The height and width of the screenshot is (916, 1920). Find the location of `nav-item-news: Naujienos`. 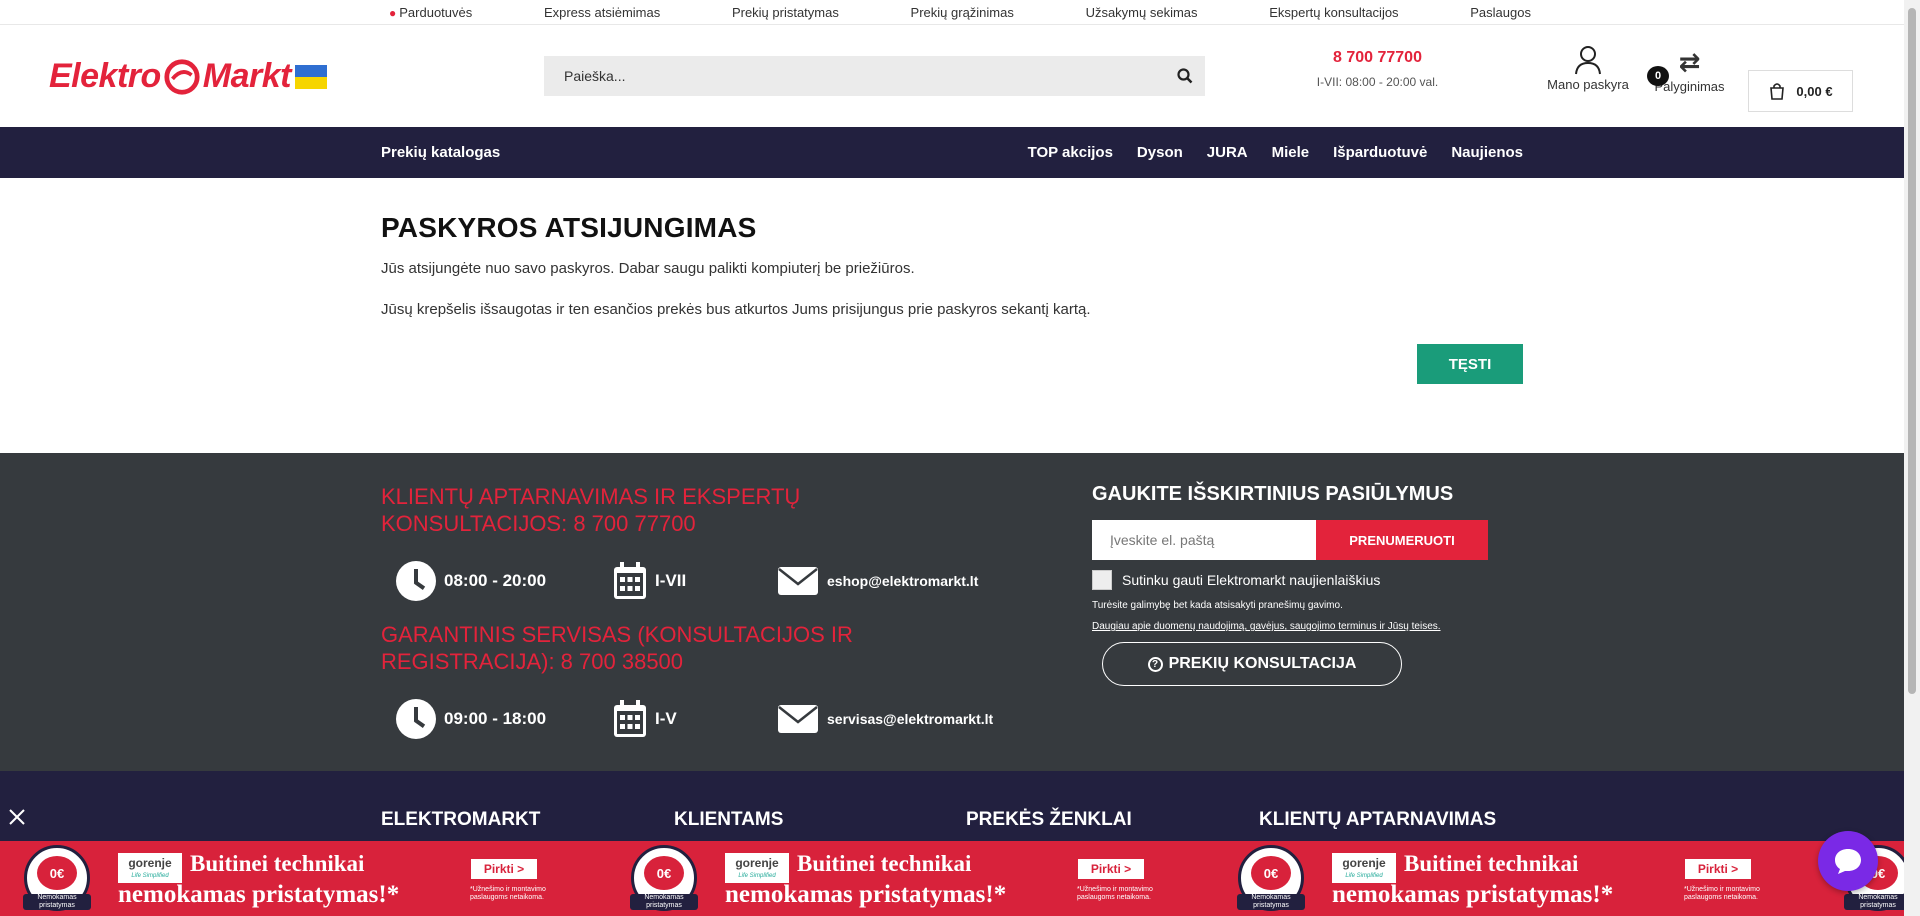

nav-item-news: Naujienos is located at coordinates (1487, 152).